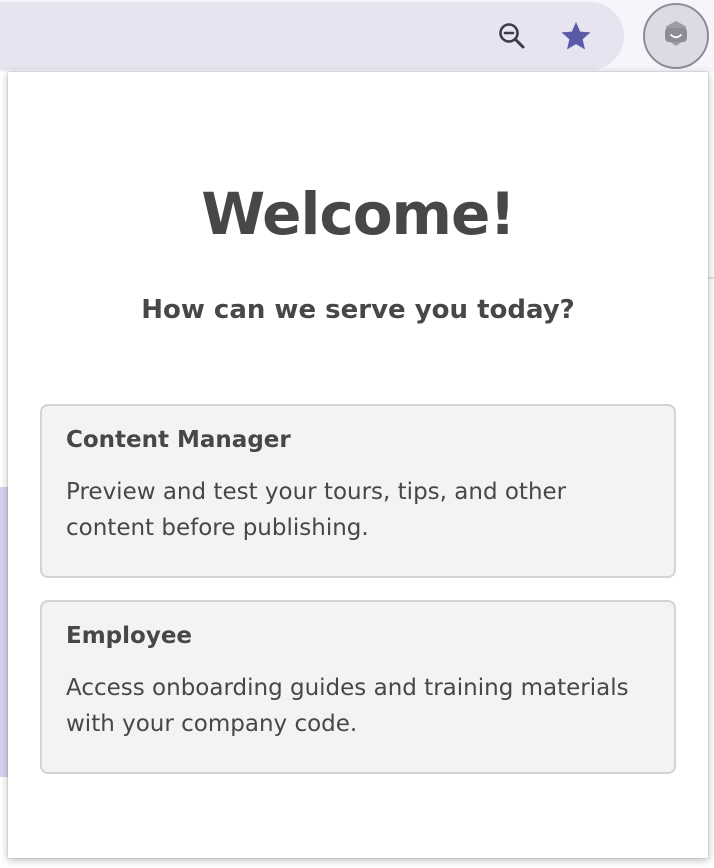  What do you see at coordinates (178, 440) in the screenshot?
I see `option-title: Content Manager` at bounding box center [178, 440].